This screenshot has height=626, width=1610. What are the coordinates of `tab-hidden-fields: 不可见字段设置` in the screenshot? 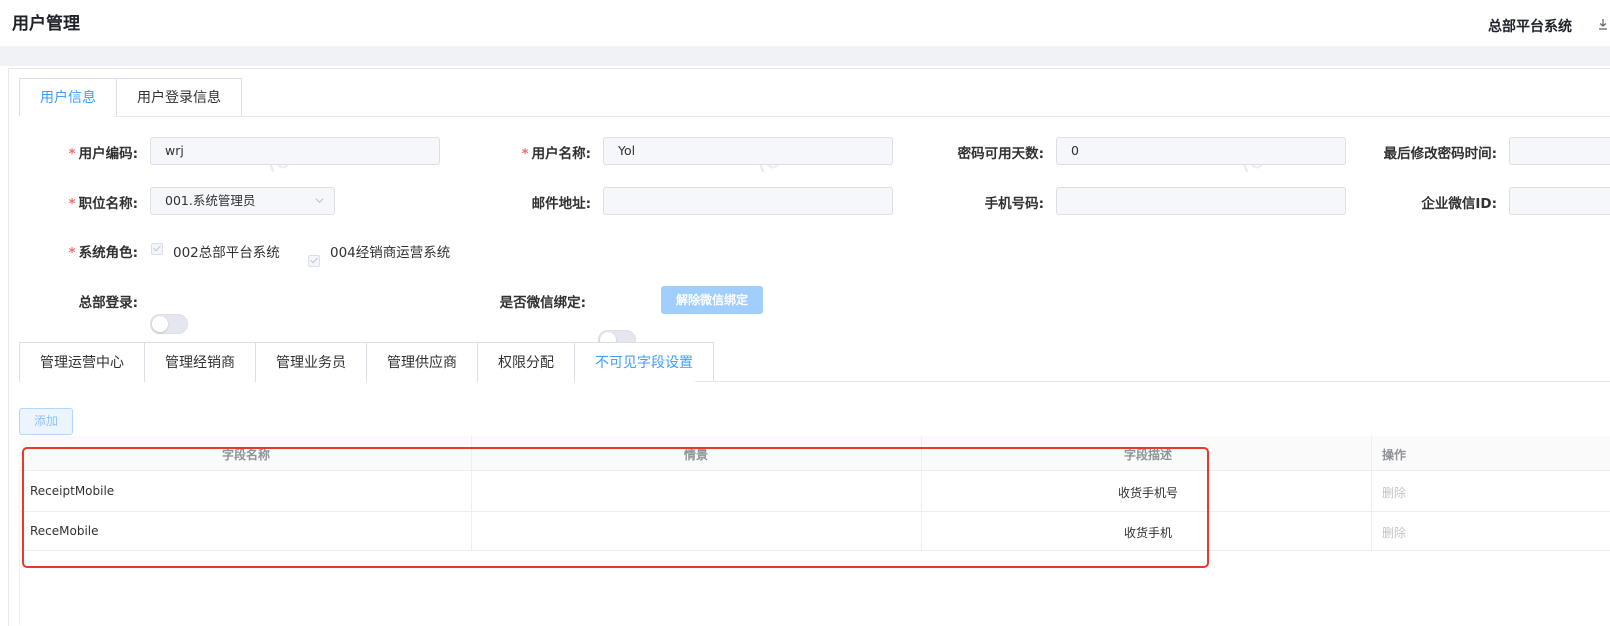 It's located at (644, 362).